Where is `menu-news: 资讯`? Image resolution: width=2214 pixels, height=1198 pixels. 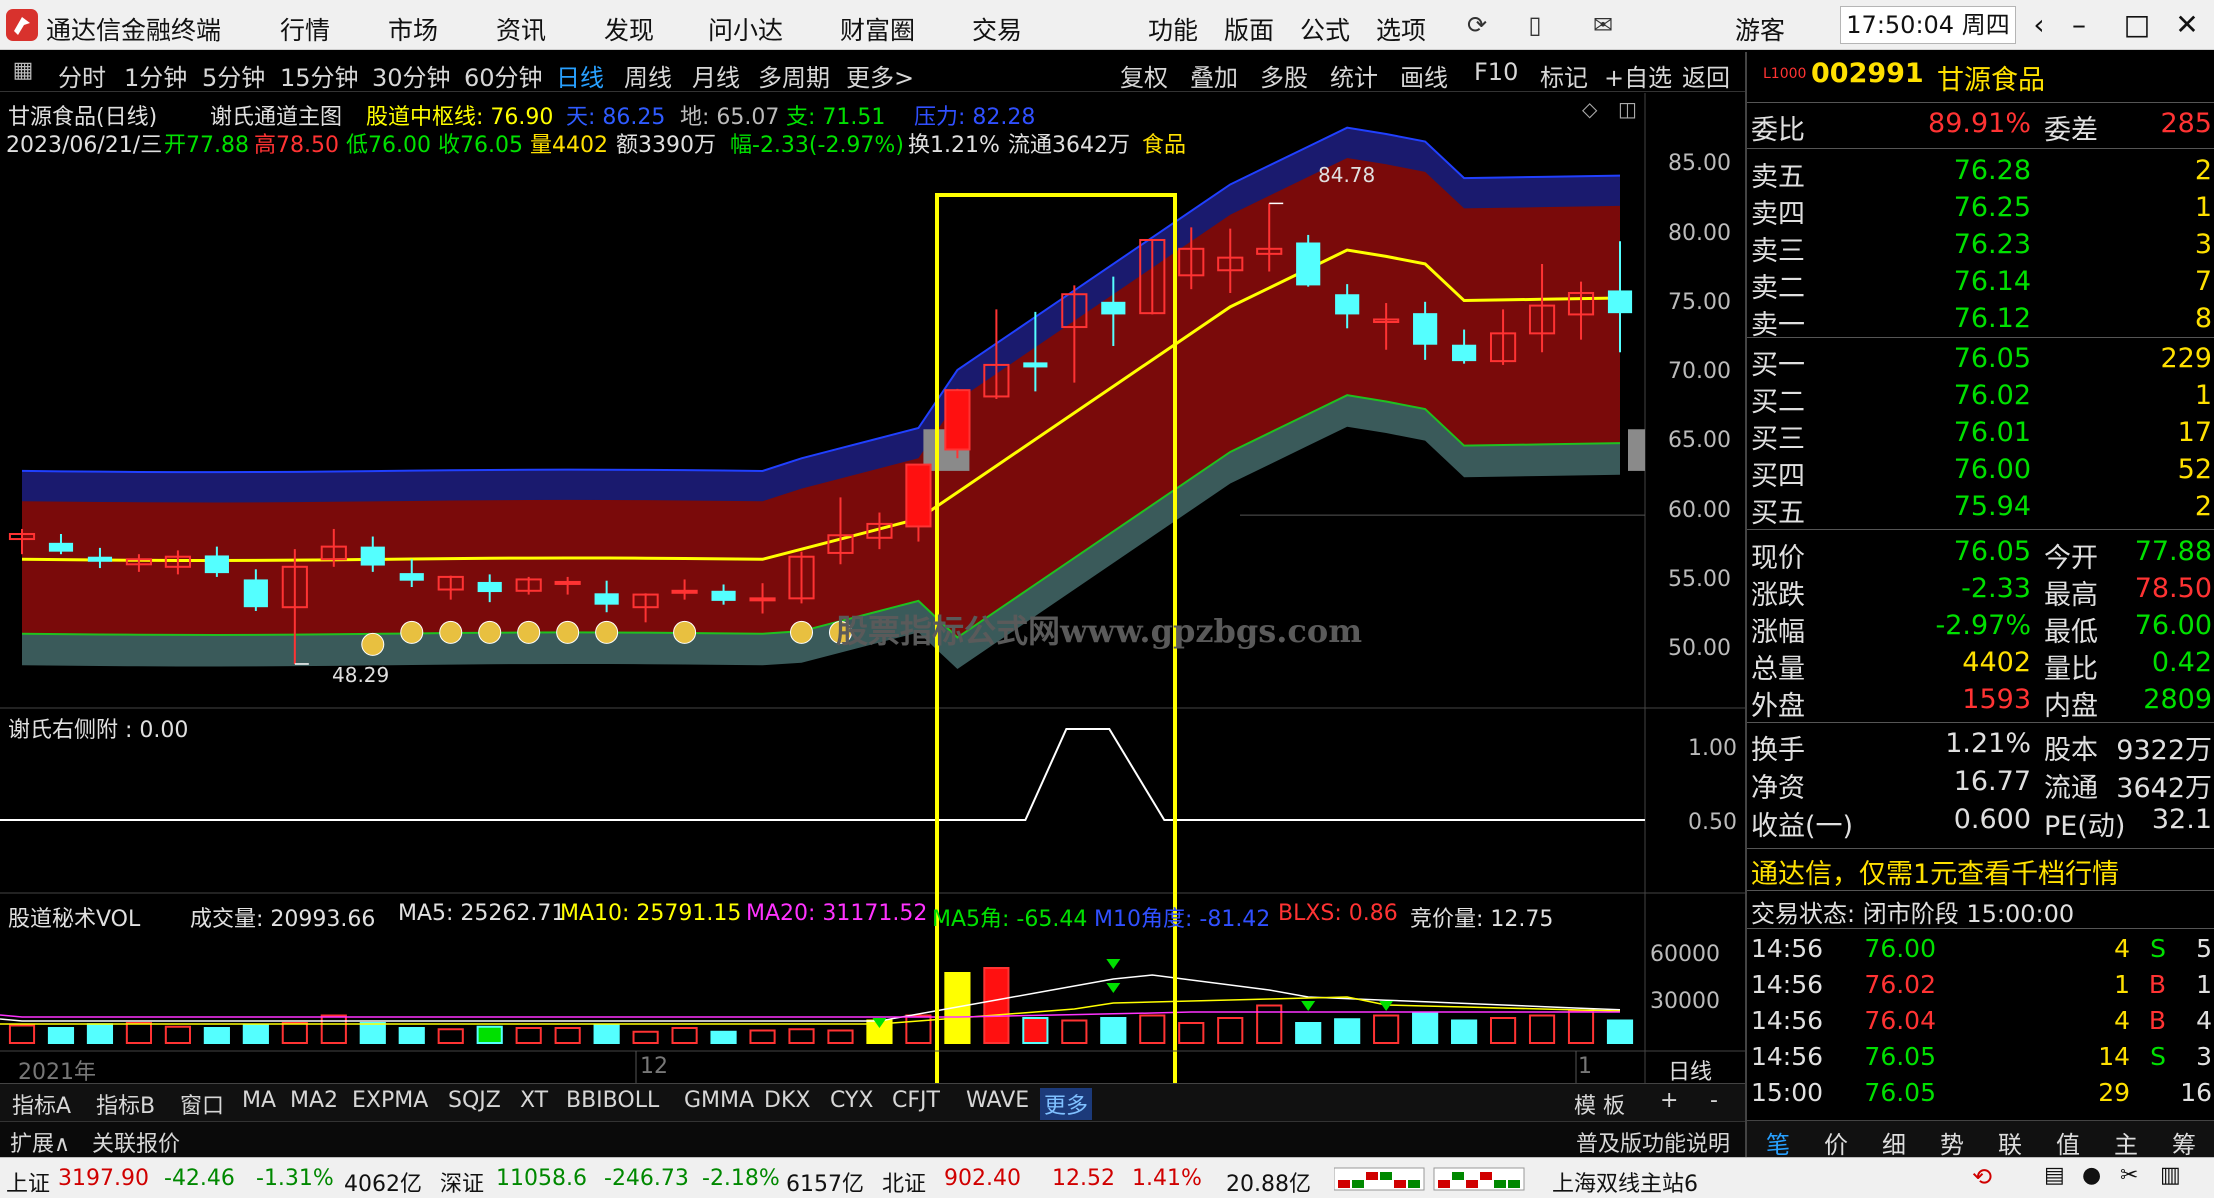 menu-news: 资讯 is located at coordinates (521, 29).